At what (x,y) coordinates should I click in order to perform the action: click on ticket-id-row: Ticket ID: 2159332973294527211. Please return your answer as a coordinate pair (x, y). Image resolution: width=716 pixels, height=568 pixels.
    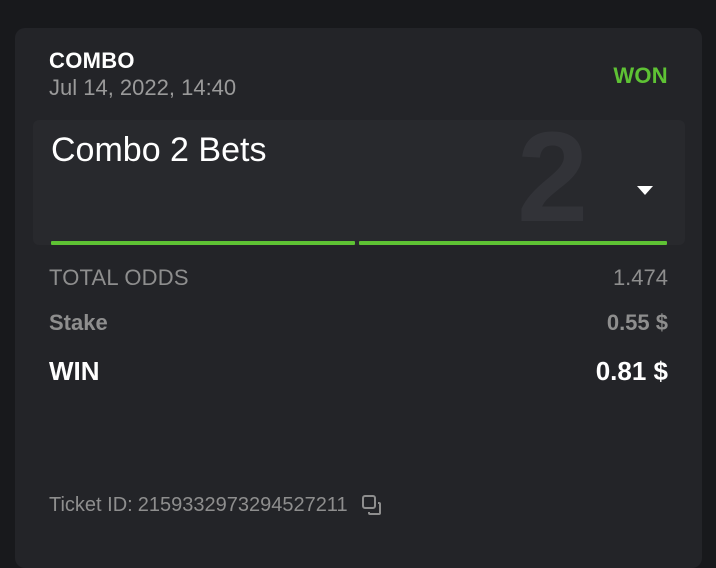
    Looking at the image, I should click on (216, 505).